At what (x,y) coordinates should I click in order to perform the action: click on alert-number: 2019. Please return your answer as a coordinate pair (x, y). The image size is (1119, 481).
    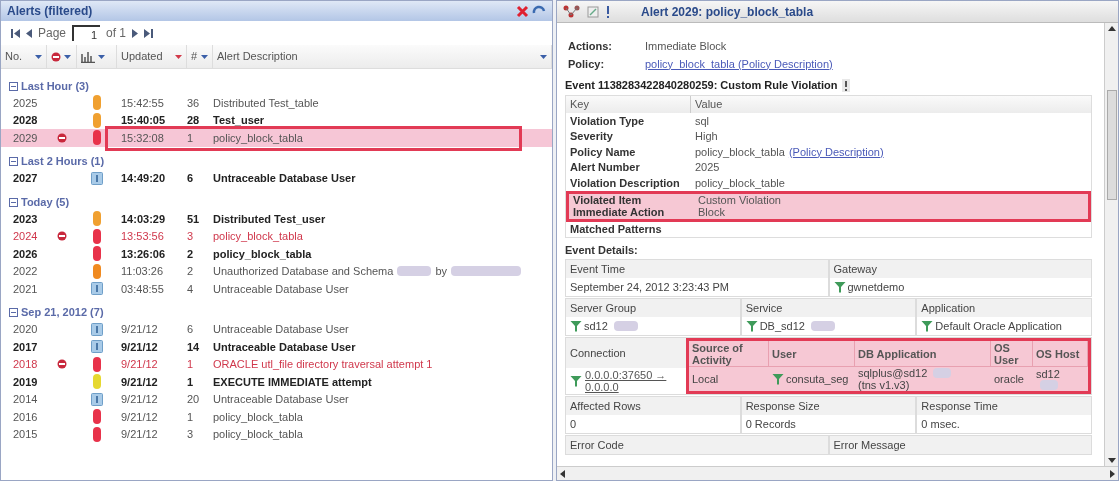
    Looking at the image, I should click on (25, 382).